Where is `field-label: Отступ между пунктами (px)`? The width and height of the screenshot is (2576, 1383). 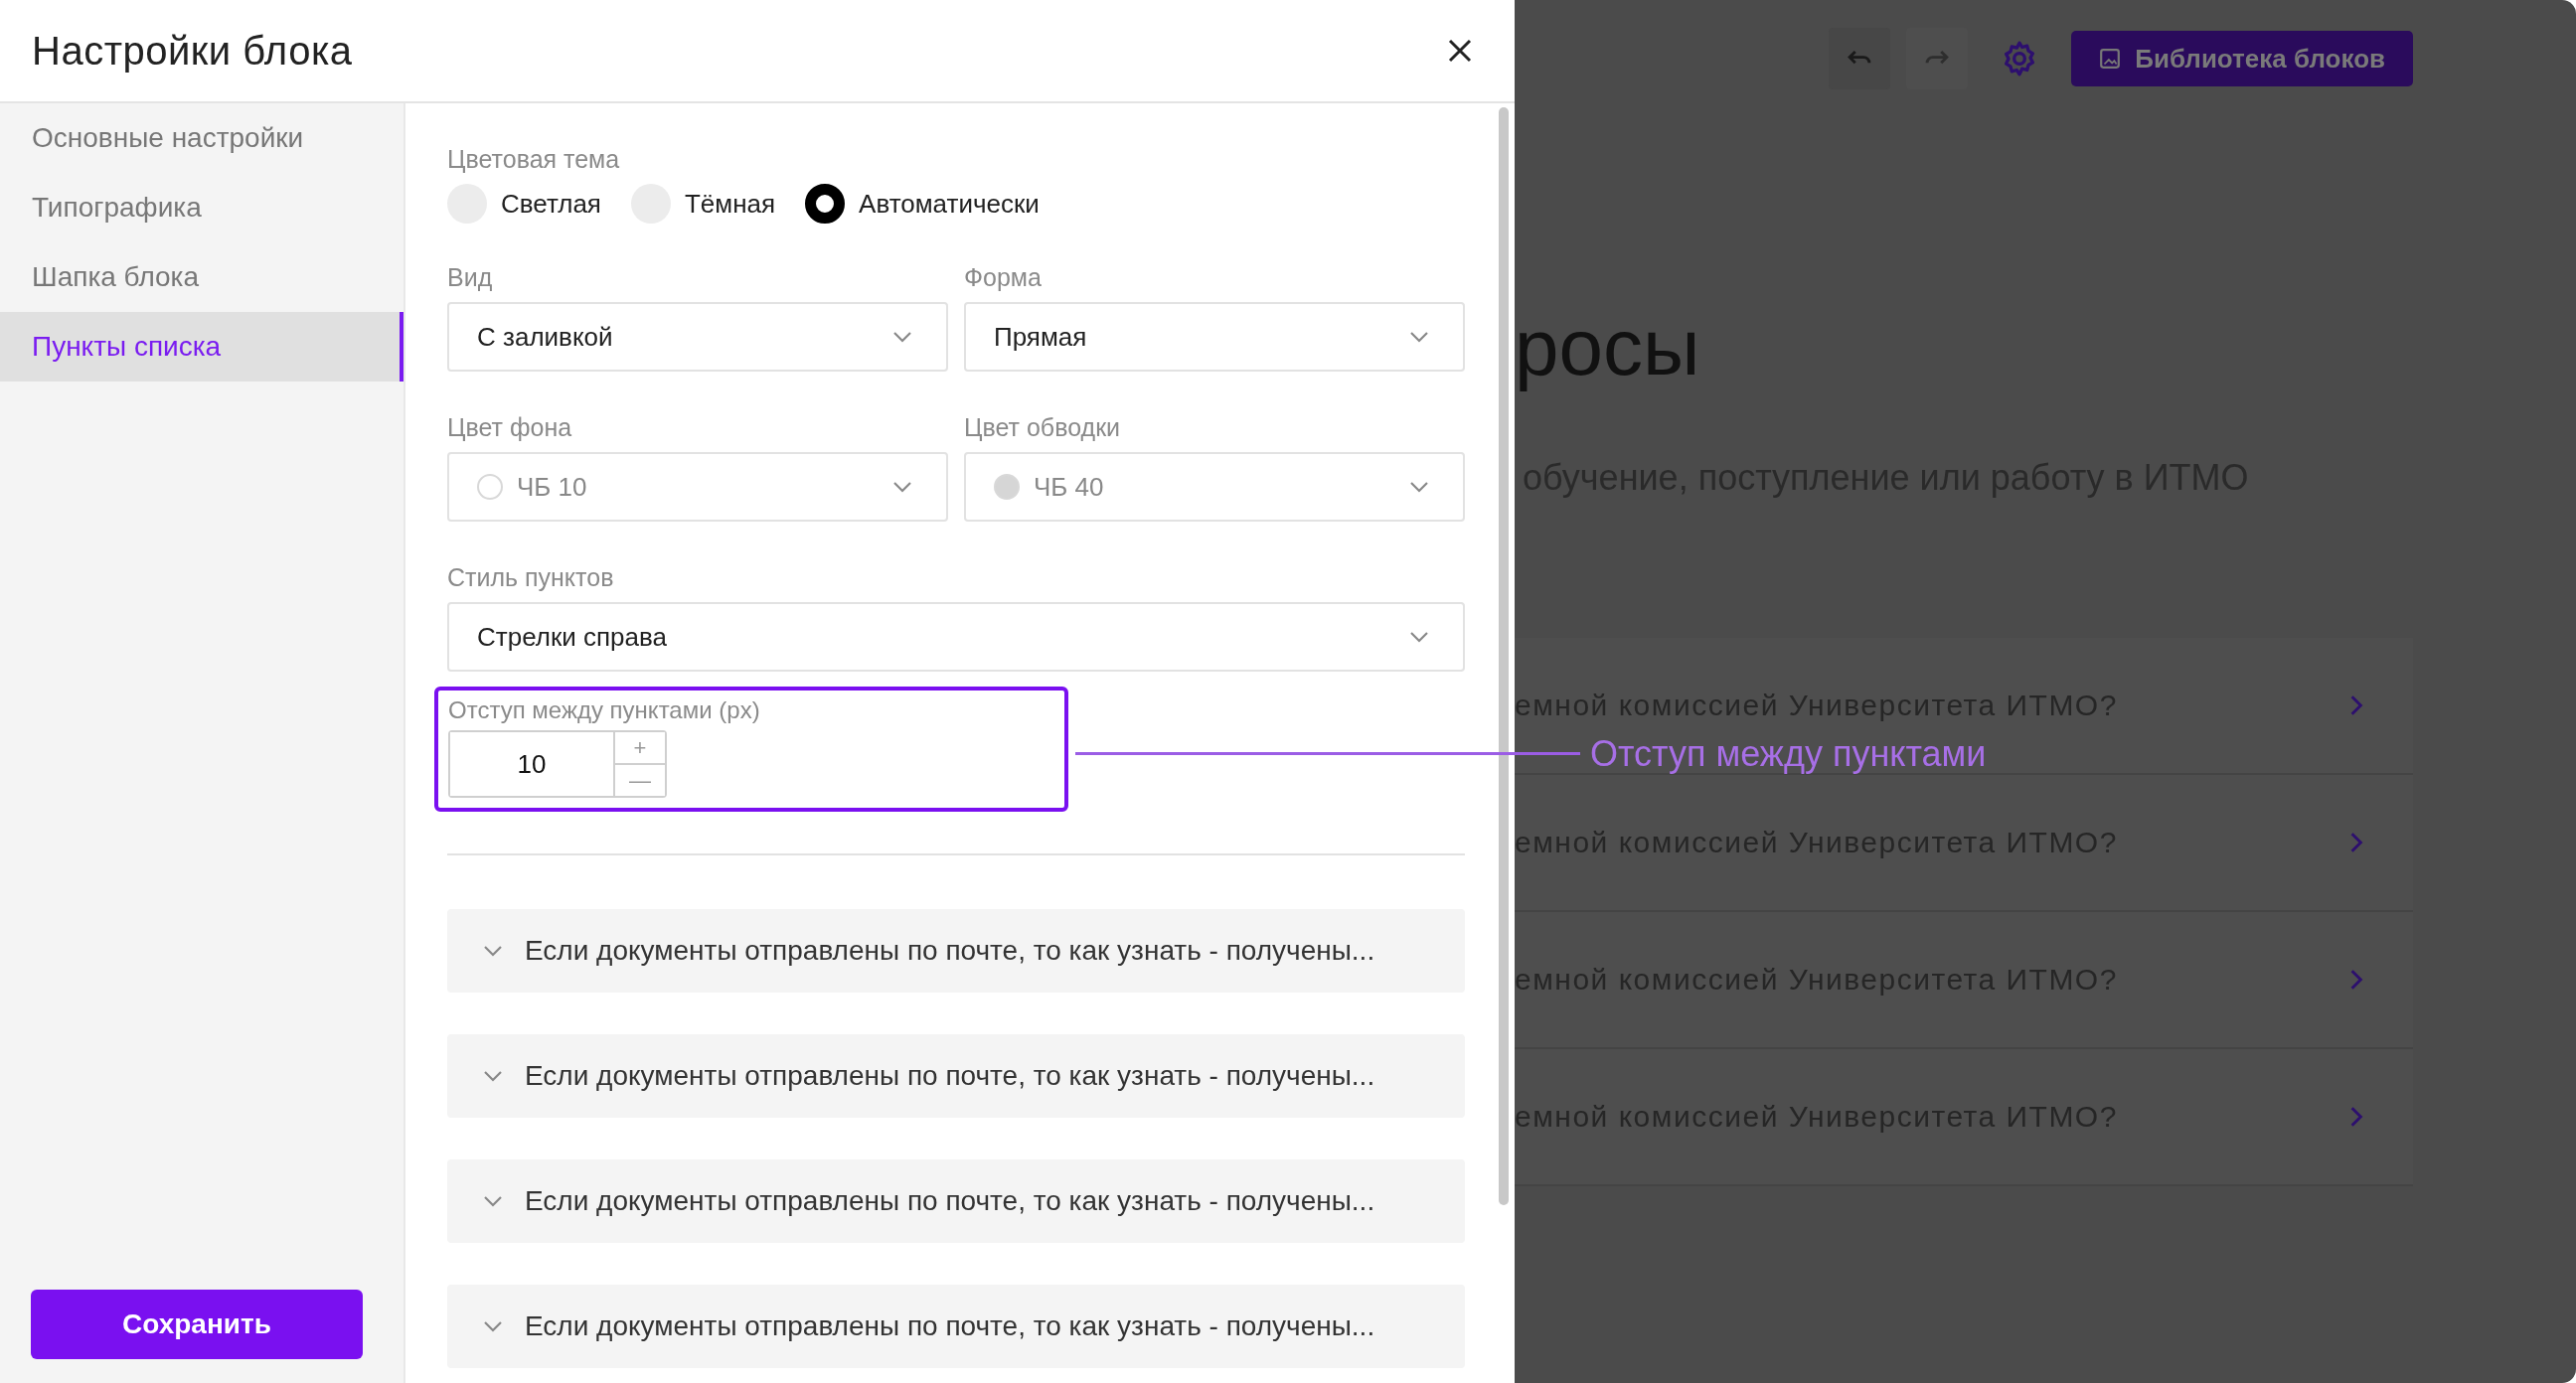
field-label: Отступ между пунктами (px) is located at coordinates (604, 710).